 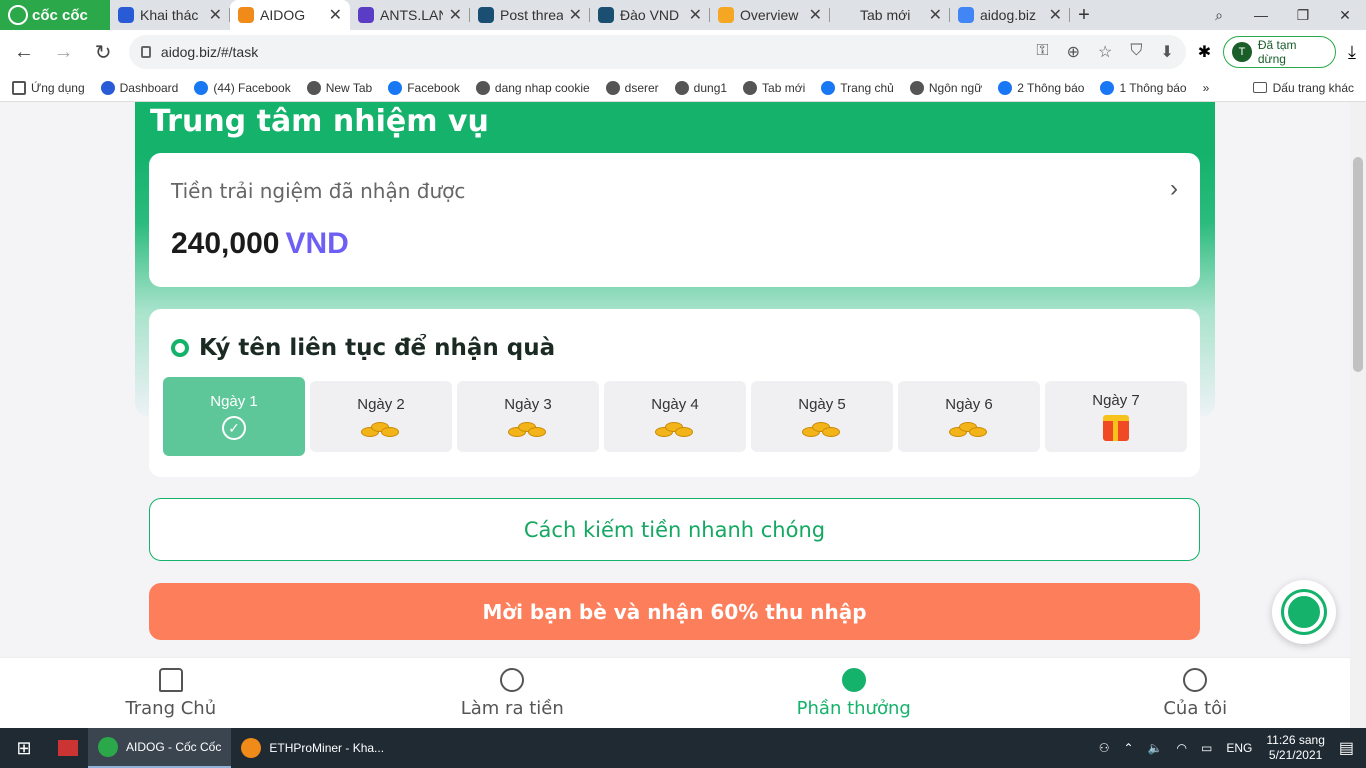 What do you see at coordinates (857, 87) in the screenshot?
I see `bookmark-item: Trang chủ` at bounding box center [857, 87].